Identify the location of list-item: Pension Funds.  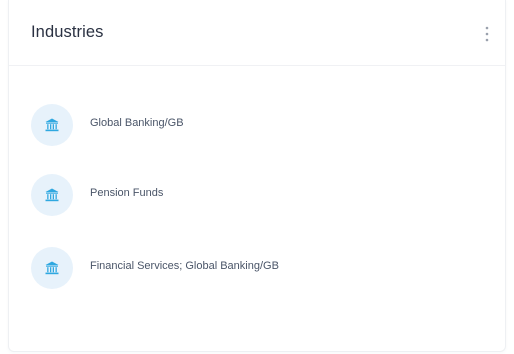
(251, 196).